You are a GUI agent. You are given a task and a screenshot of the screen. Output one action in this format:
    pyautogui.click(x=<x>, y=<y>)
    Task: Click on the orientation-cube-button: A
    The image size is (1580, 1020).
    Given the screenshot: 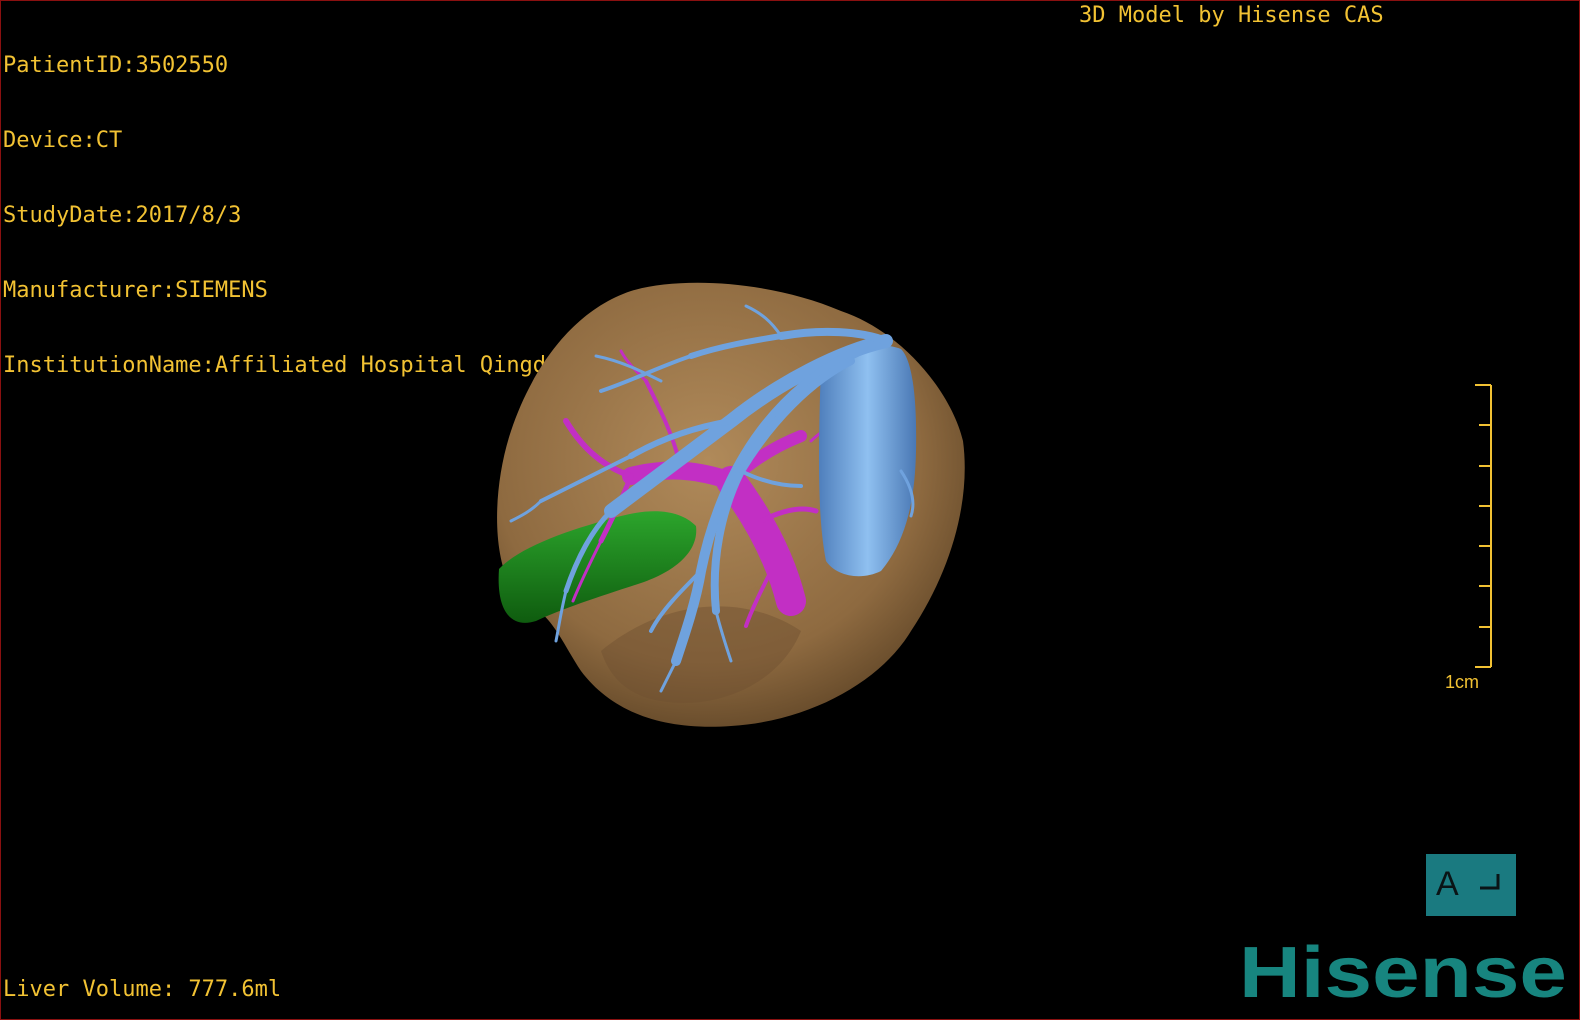 What is the action you would take?
    pyautogui.click(x=1471, y=885)
    